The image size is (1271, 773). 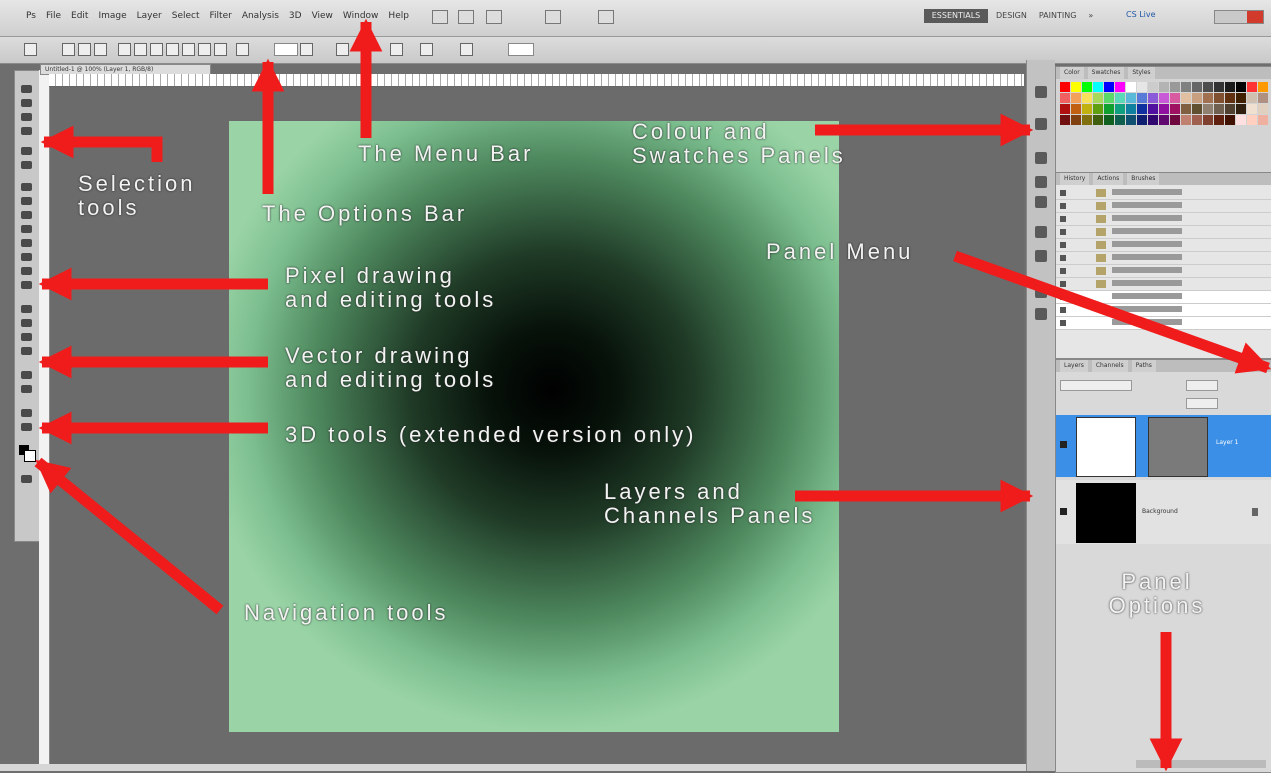 What do you see at coordinates (26, 165) in the screenshot?
I see `eyedropper-tool-icon` at bounding box center [26, 165].